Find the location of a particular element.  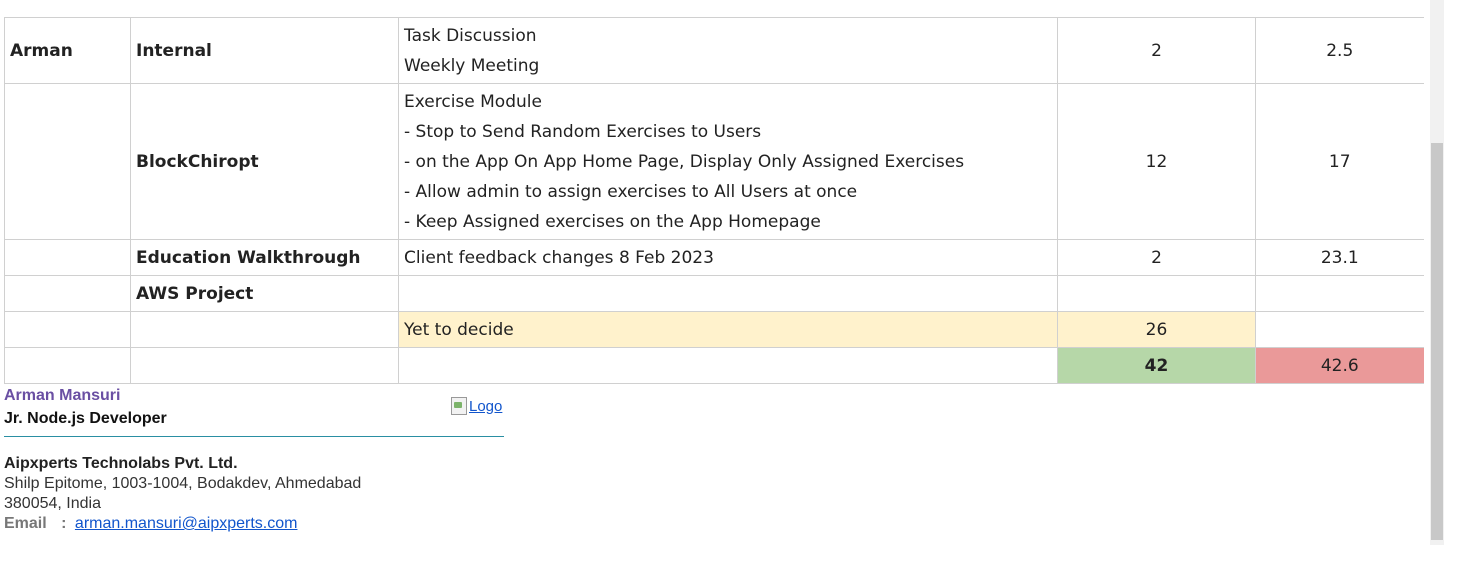

actual-hours-cell: 23.1 is located at coordinates (1339, 257).